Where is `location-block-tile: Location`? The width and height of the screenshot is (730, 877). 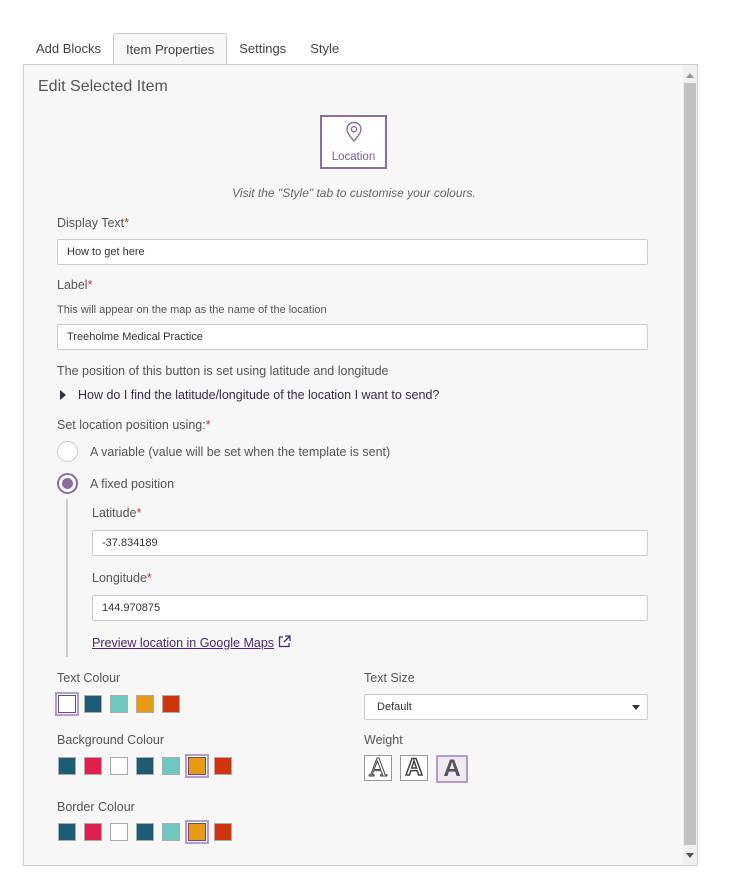 location-block-tile: Location is located at coordinates (353, 142).